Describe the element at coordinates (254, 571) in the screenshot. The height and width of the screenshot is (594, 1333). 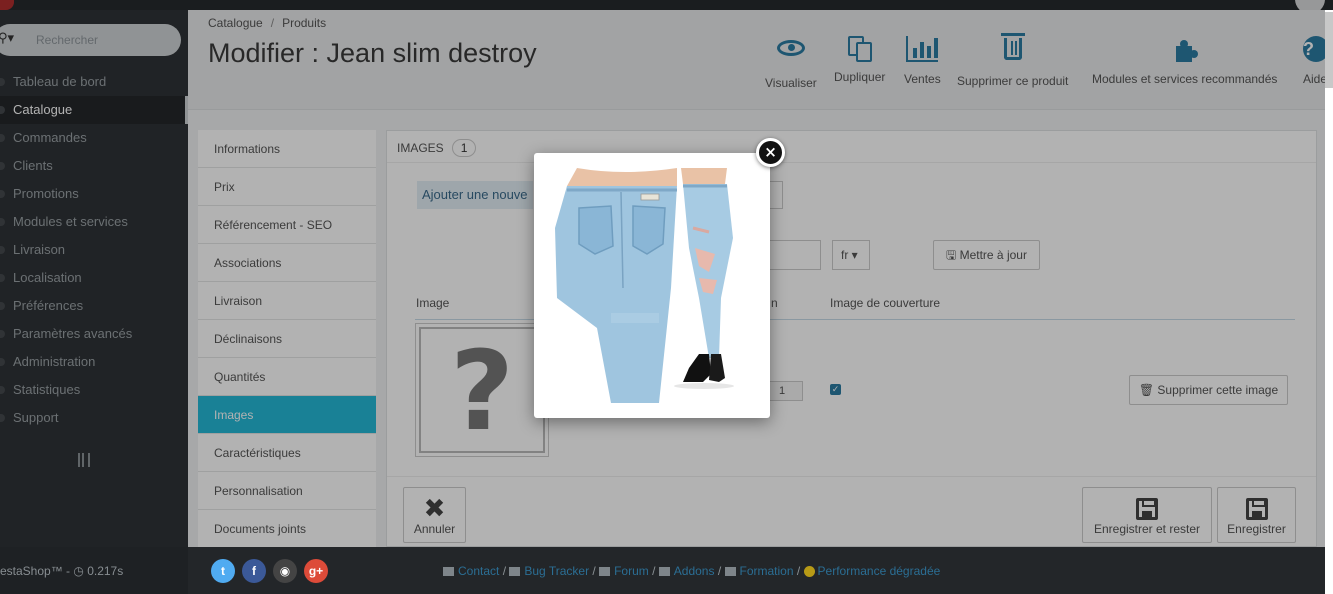
I see `facebook-icon: f` at that location.